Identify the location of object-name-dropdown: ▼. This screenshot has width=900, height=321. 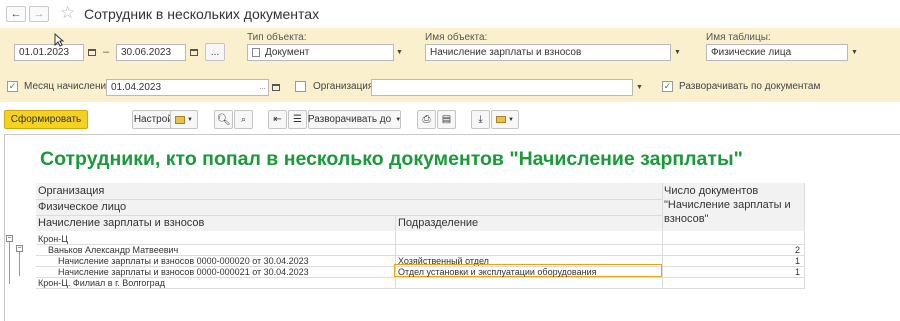
(677, 52).